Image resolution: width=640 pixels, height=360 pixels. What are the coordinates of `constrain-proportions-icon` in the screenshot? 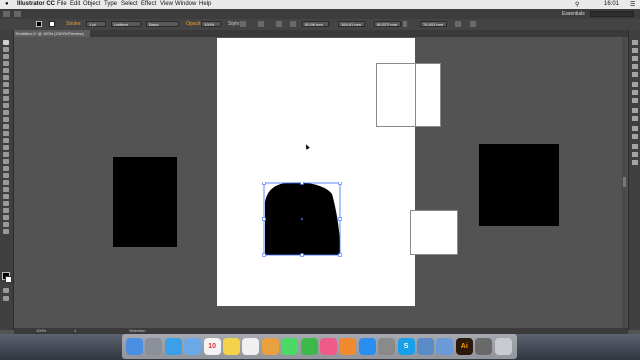 It's located at (405, 24).